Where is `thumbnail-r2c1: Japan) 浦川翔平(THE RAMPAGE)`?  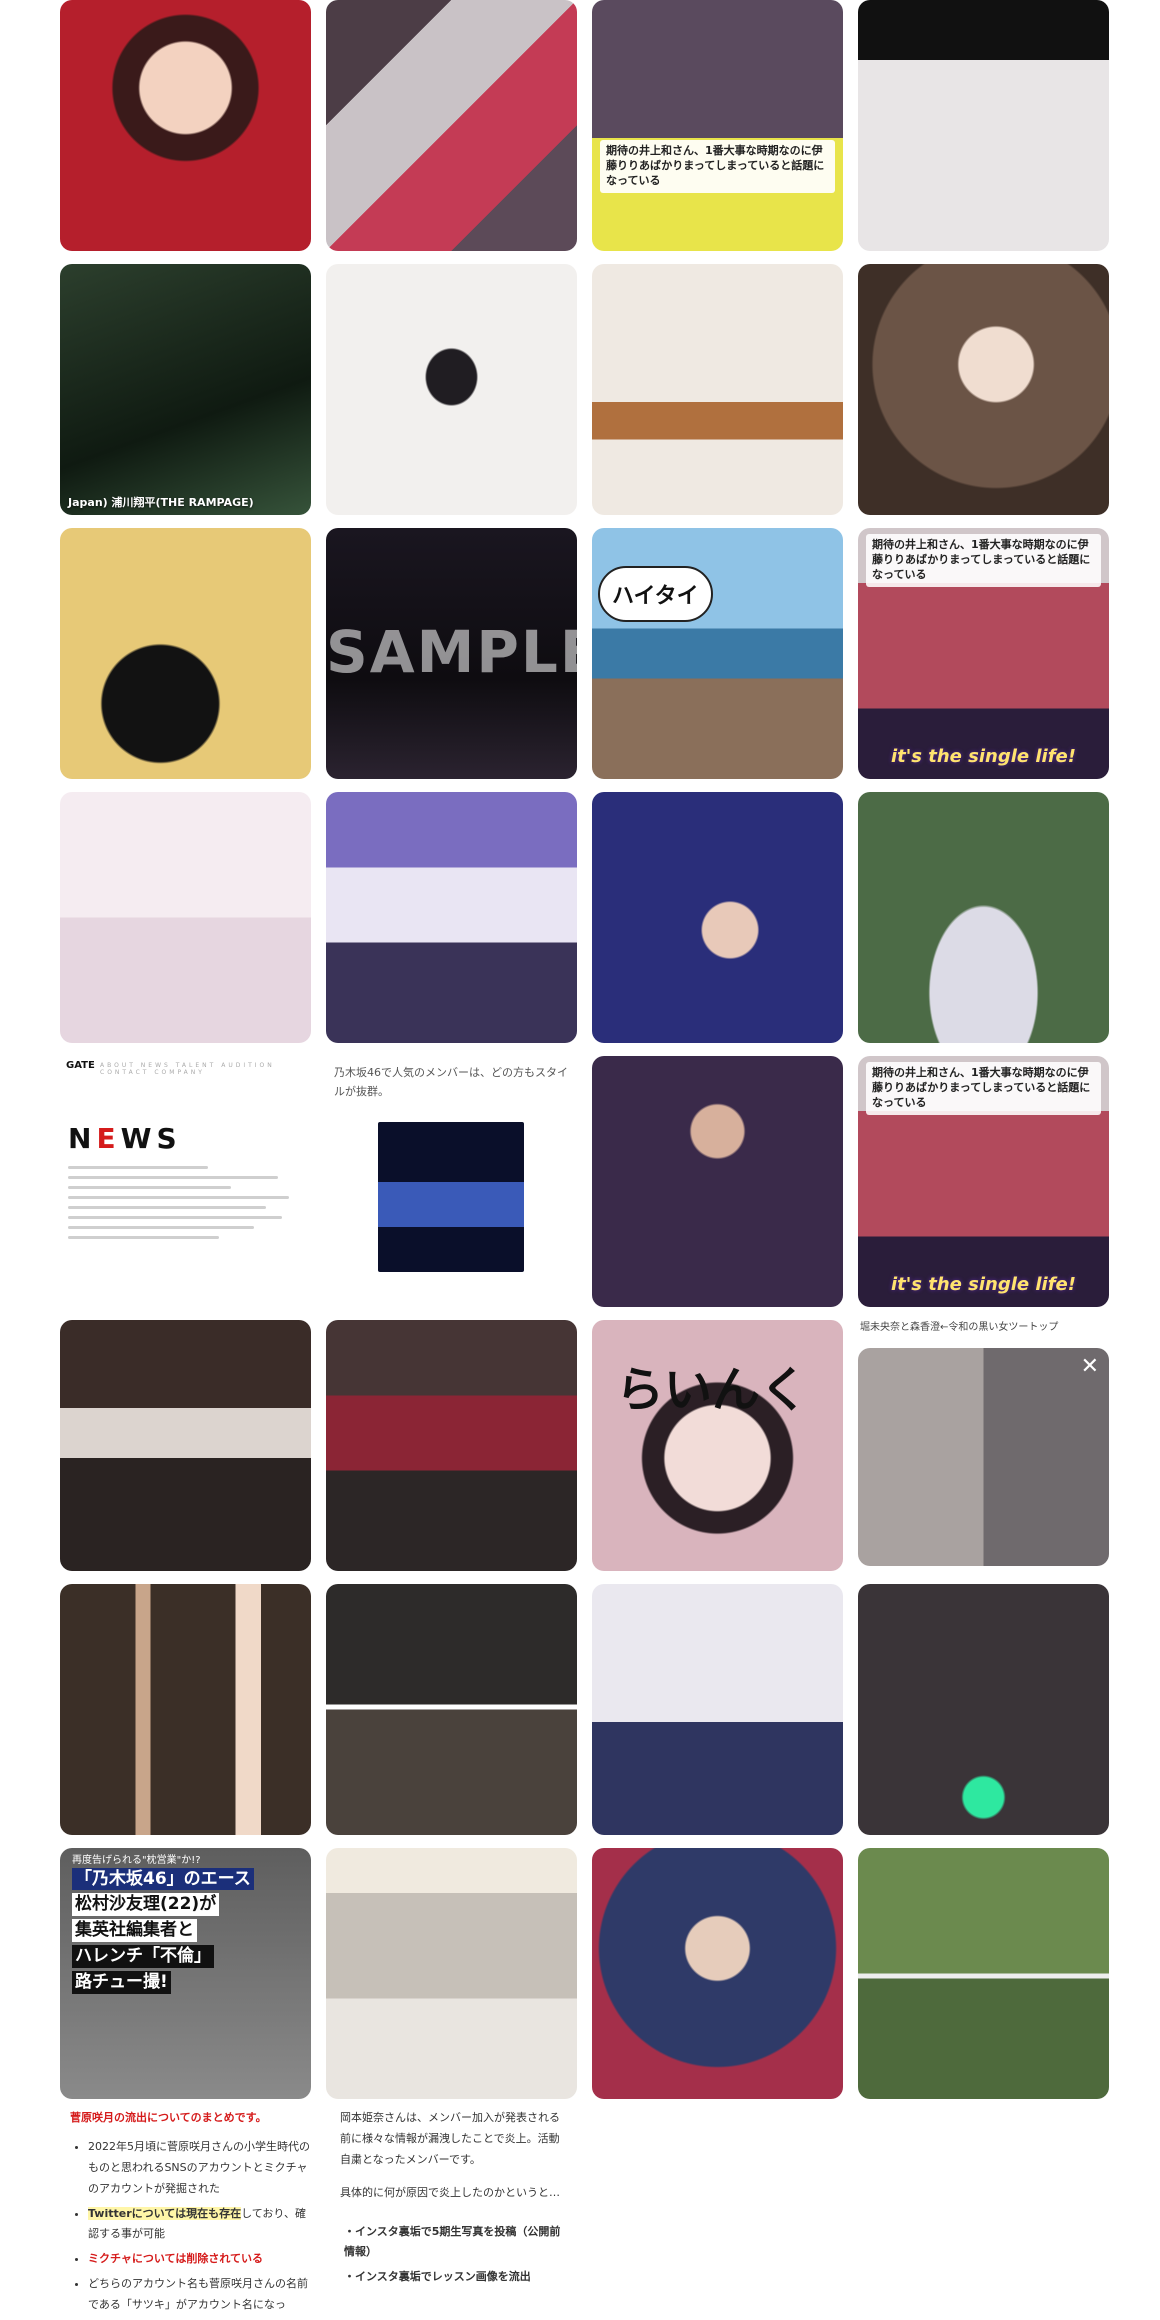 thumbnail-r2c1: Japan) 浦川翔平(THE RAMPAGE) is located at coordinates (185, 389).